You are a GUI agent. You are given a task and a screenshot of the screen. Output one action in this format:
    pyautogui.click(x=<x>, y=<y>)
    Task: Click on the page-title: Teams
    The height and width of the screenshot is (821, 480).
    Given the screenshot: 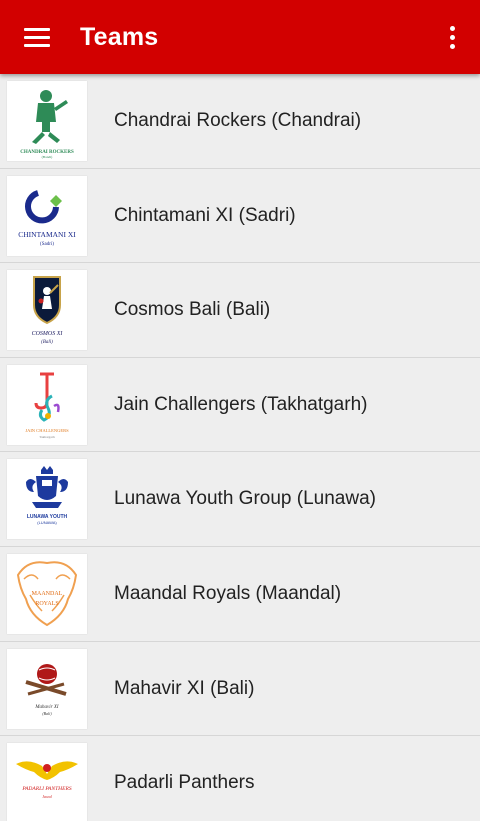 What is the action you would take?
    pyautogui.click(x=119, y=37)
    